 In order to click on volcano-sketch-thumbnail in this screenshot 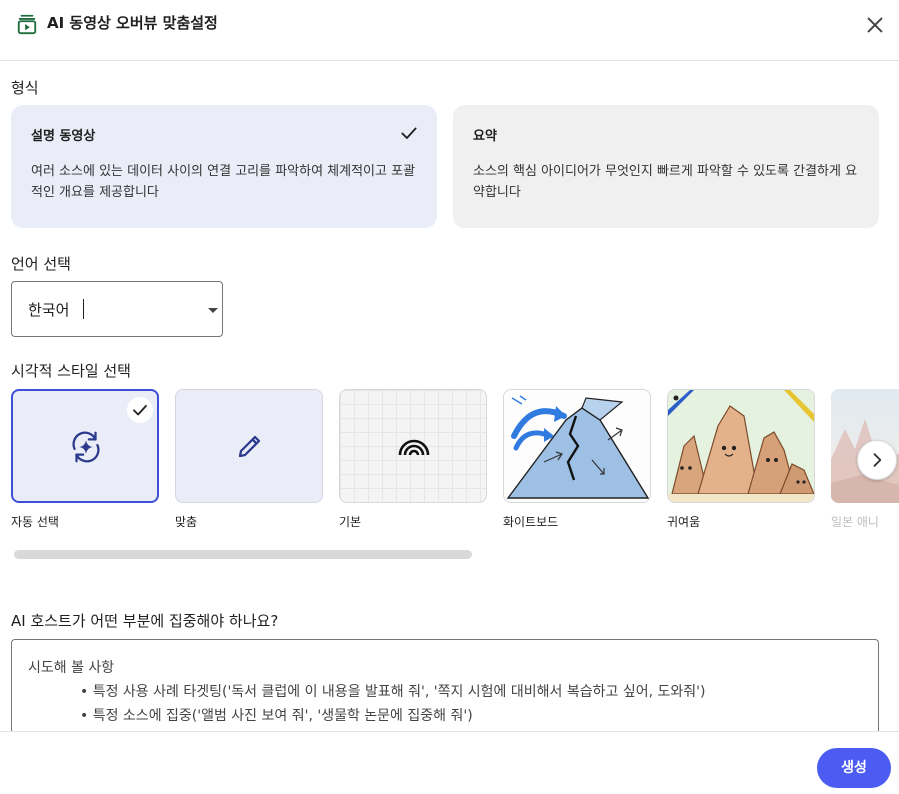, I will do `click(578, 447)`.